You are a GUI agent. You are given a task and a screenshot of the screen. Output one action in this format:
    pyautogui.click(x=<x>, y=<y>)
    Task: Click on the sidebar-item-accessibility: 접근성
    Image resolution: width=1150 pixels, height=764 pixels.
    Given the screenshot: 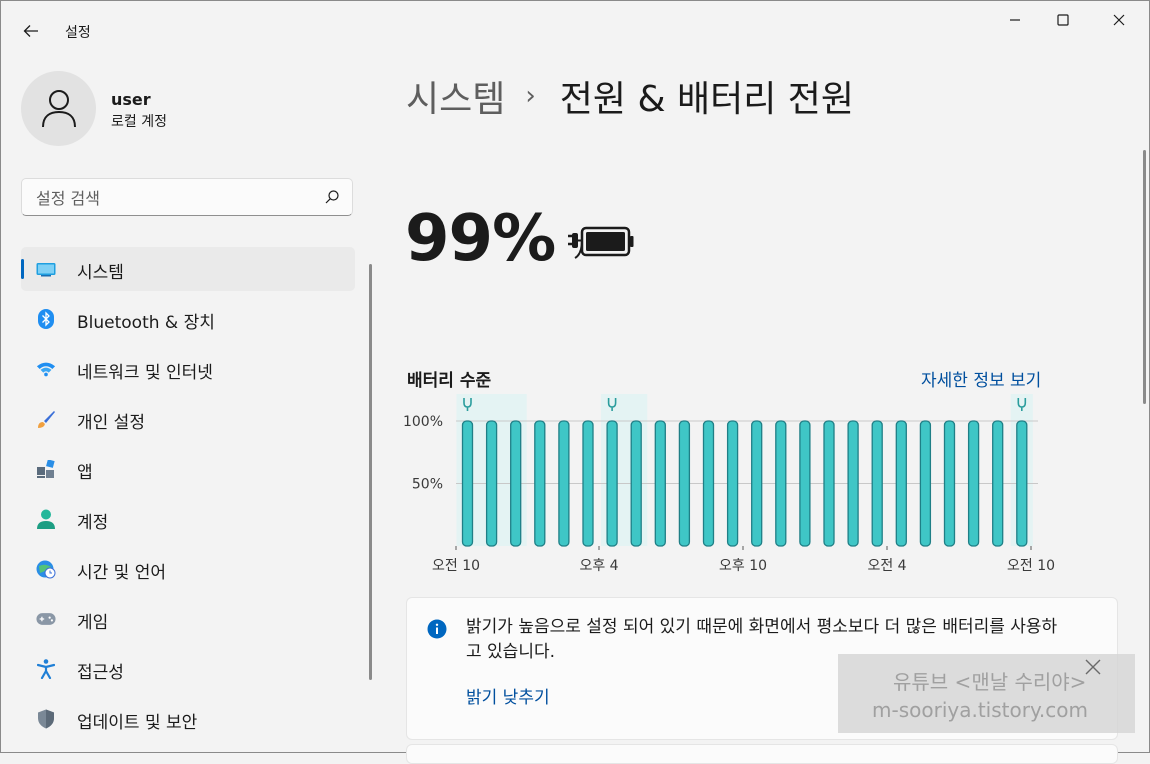 What is the action you would take?
    pyautogui.click(x=188, y=669)
    